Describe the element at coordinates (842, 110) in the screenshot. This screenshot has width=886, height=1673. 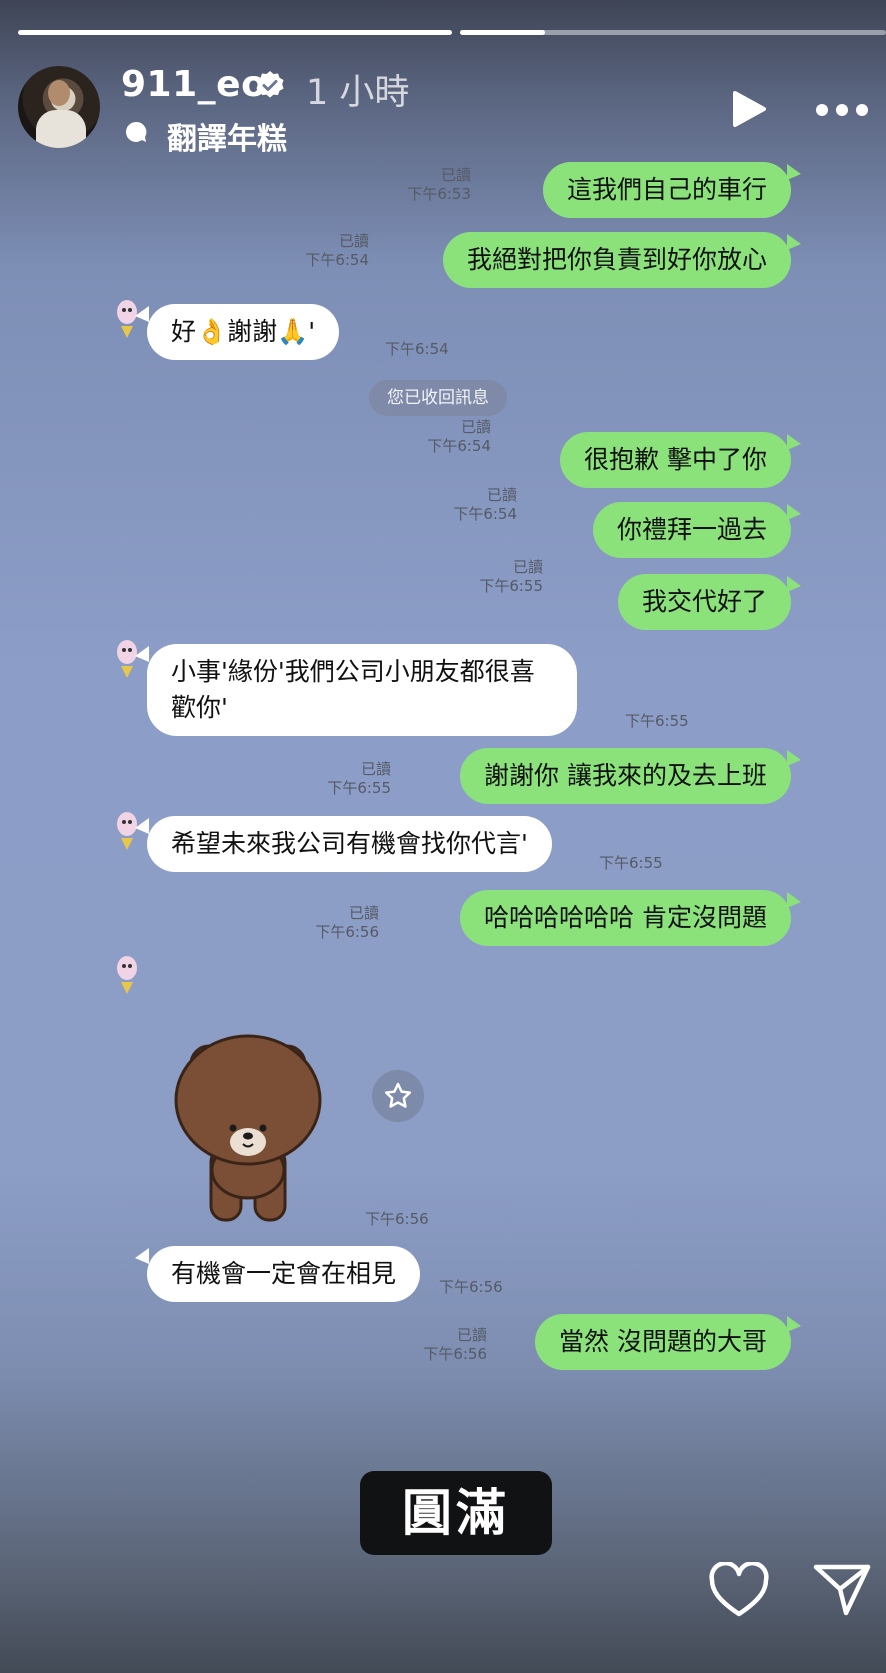
I see `more-options-icon` at that location.